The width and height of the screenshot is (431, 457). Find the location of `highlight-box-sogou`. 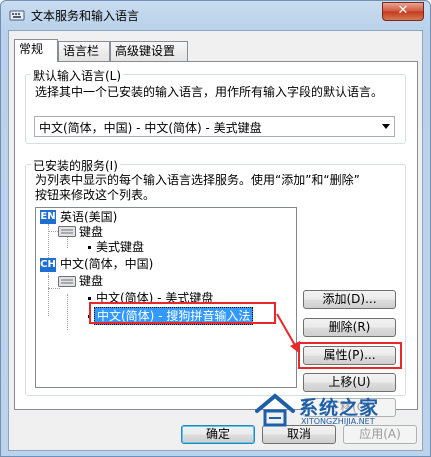

highlight-box-sogou is located at coordinates (182, 313).